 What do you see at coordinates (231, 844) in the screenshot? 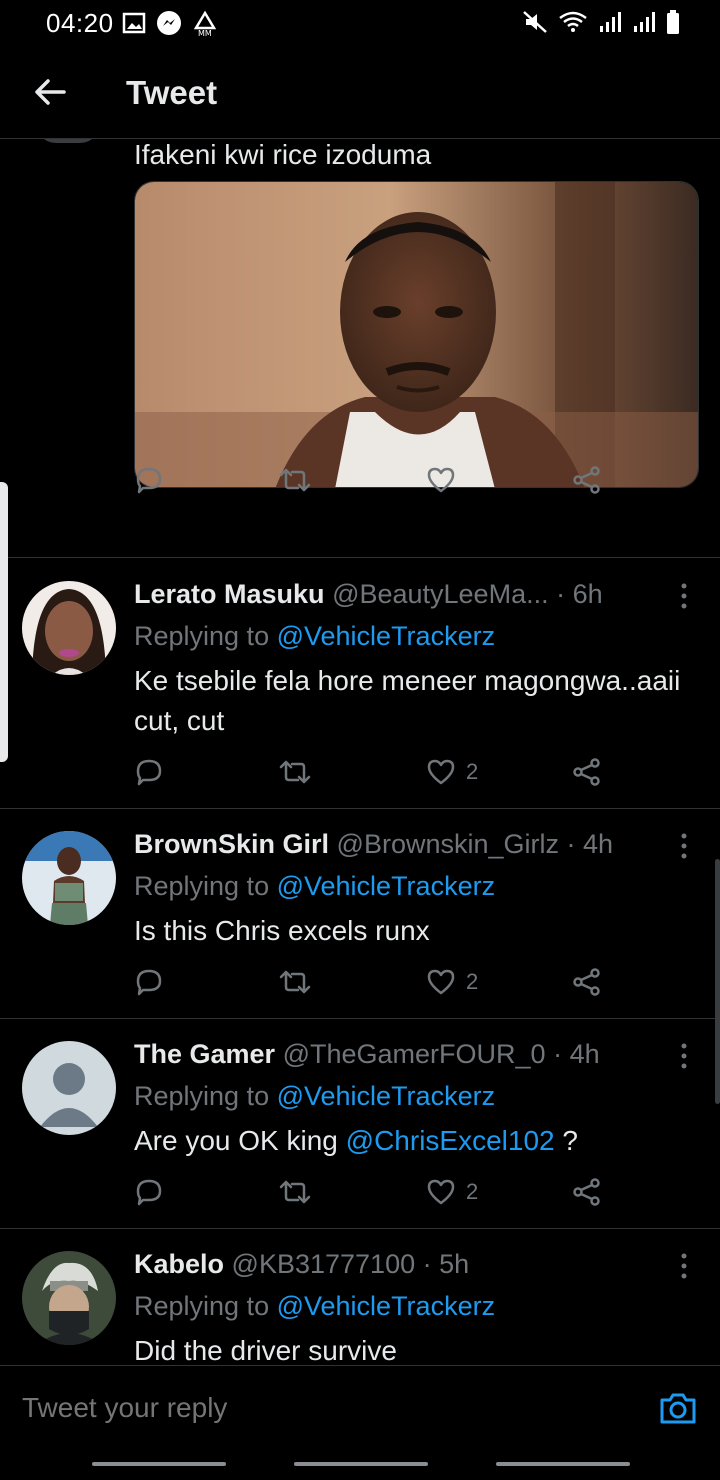
I see `display-name: BrownSkin Girl` at bounding box center [231, 844].